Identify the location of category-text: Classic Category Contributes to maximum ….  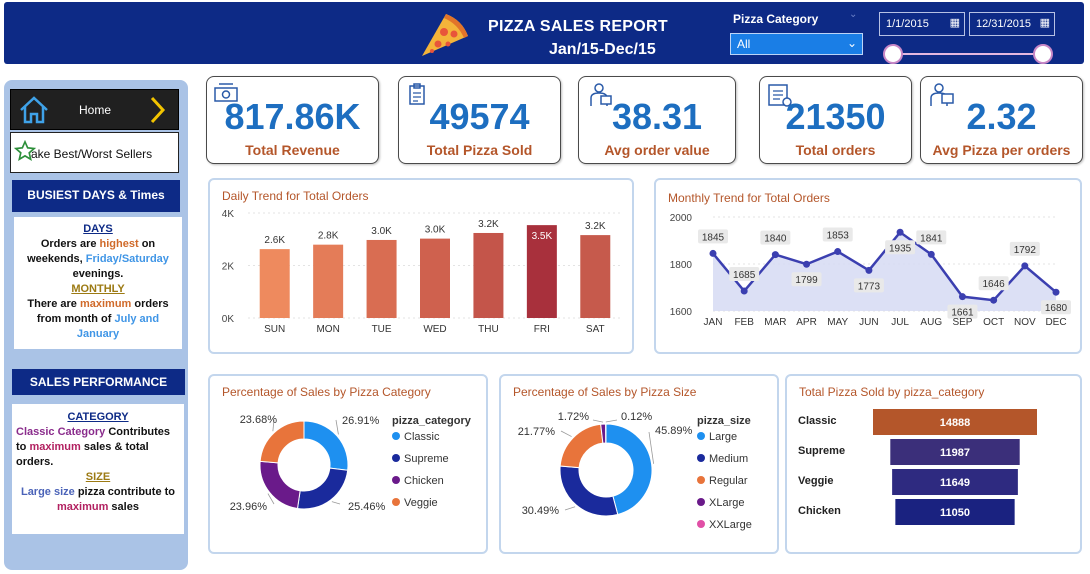
(93, 447).